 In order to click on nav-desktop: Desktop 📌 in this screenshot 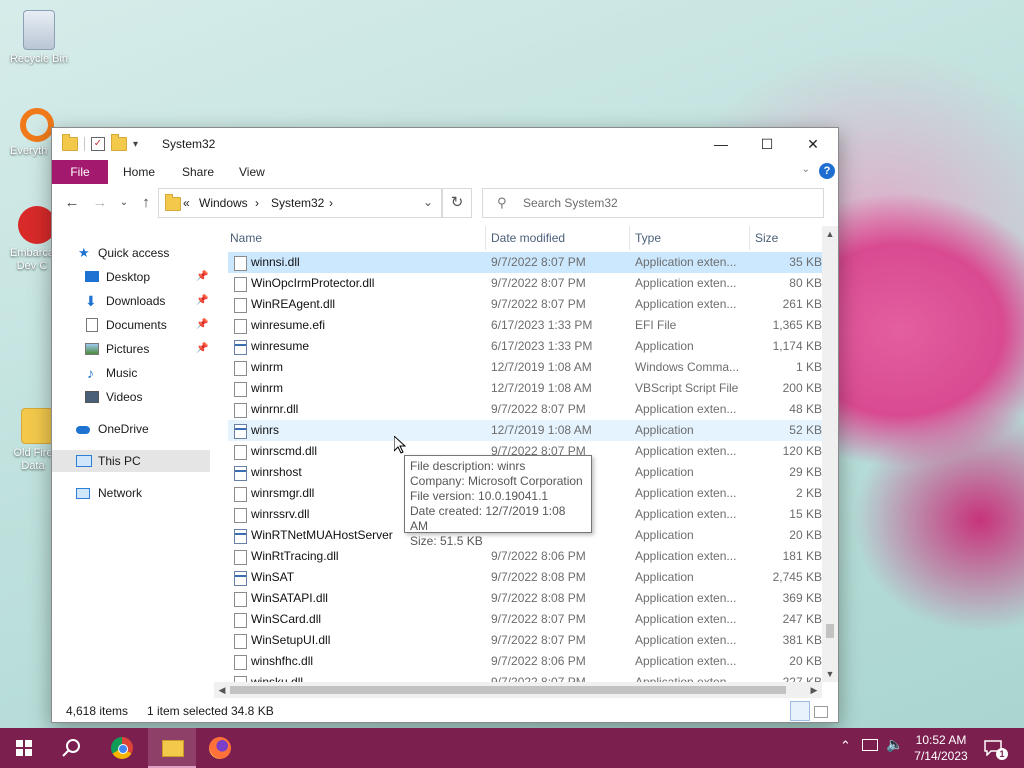, I will do `click(131, 277)`.